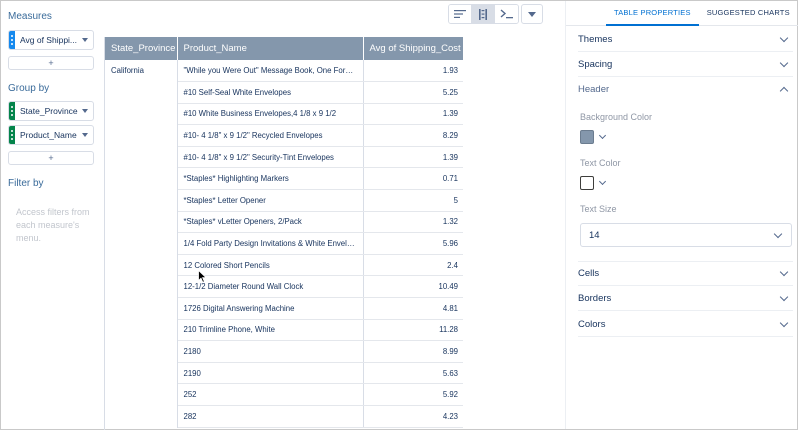 The width and height of the screenshot is (798, 430). What do you see at coordinates (652, 13) in the screenshot?
I see `tab-table-properties: TABLE PROPERTIES` at bounding box center [652, 13].